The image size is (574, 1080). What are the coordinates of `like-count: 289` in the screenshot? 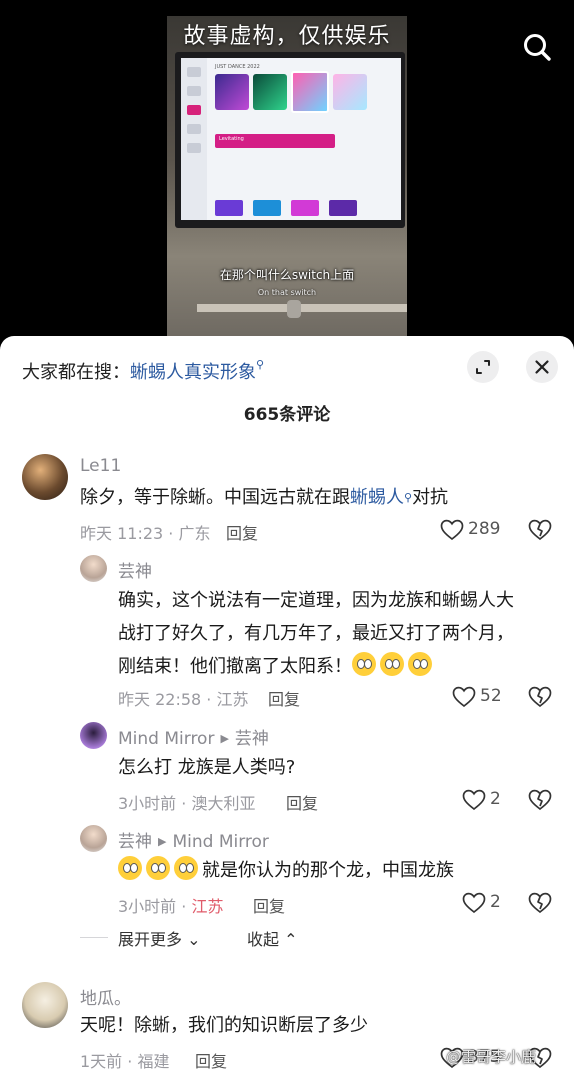 It's located at (484, 529).